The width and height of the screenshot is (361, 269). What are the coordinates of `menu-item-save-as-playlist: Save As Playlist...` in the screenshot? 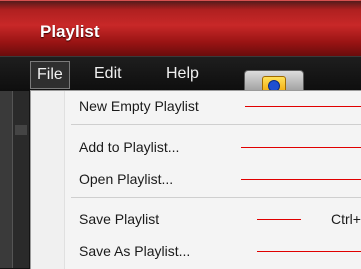 It's located at (134, 251).